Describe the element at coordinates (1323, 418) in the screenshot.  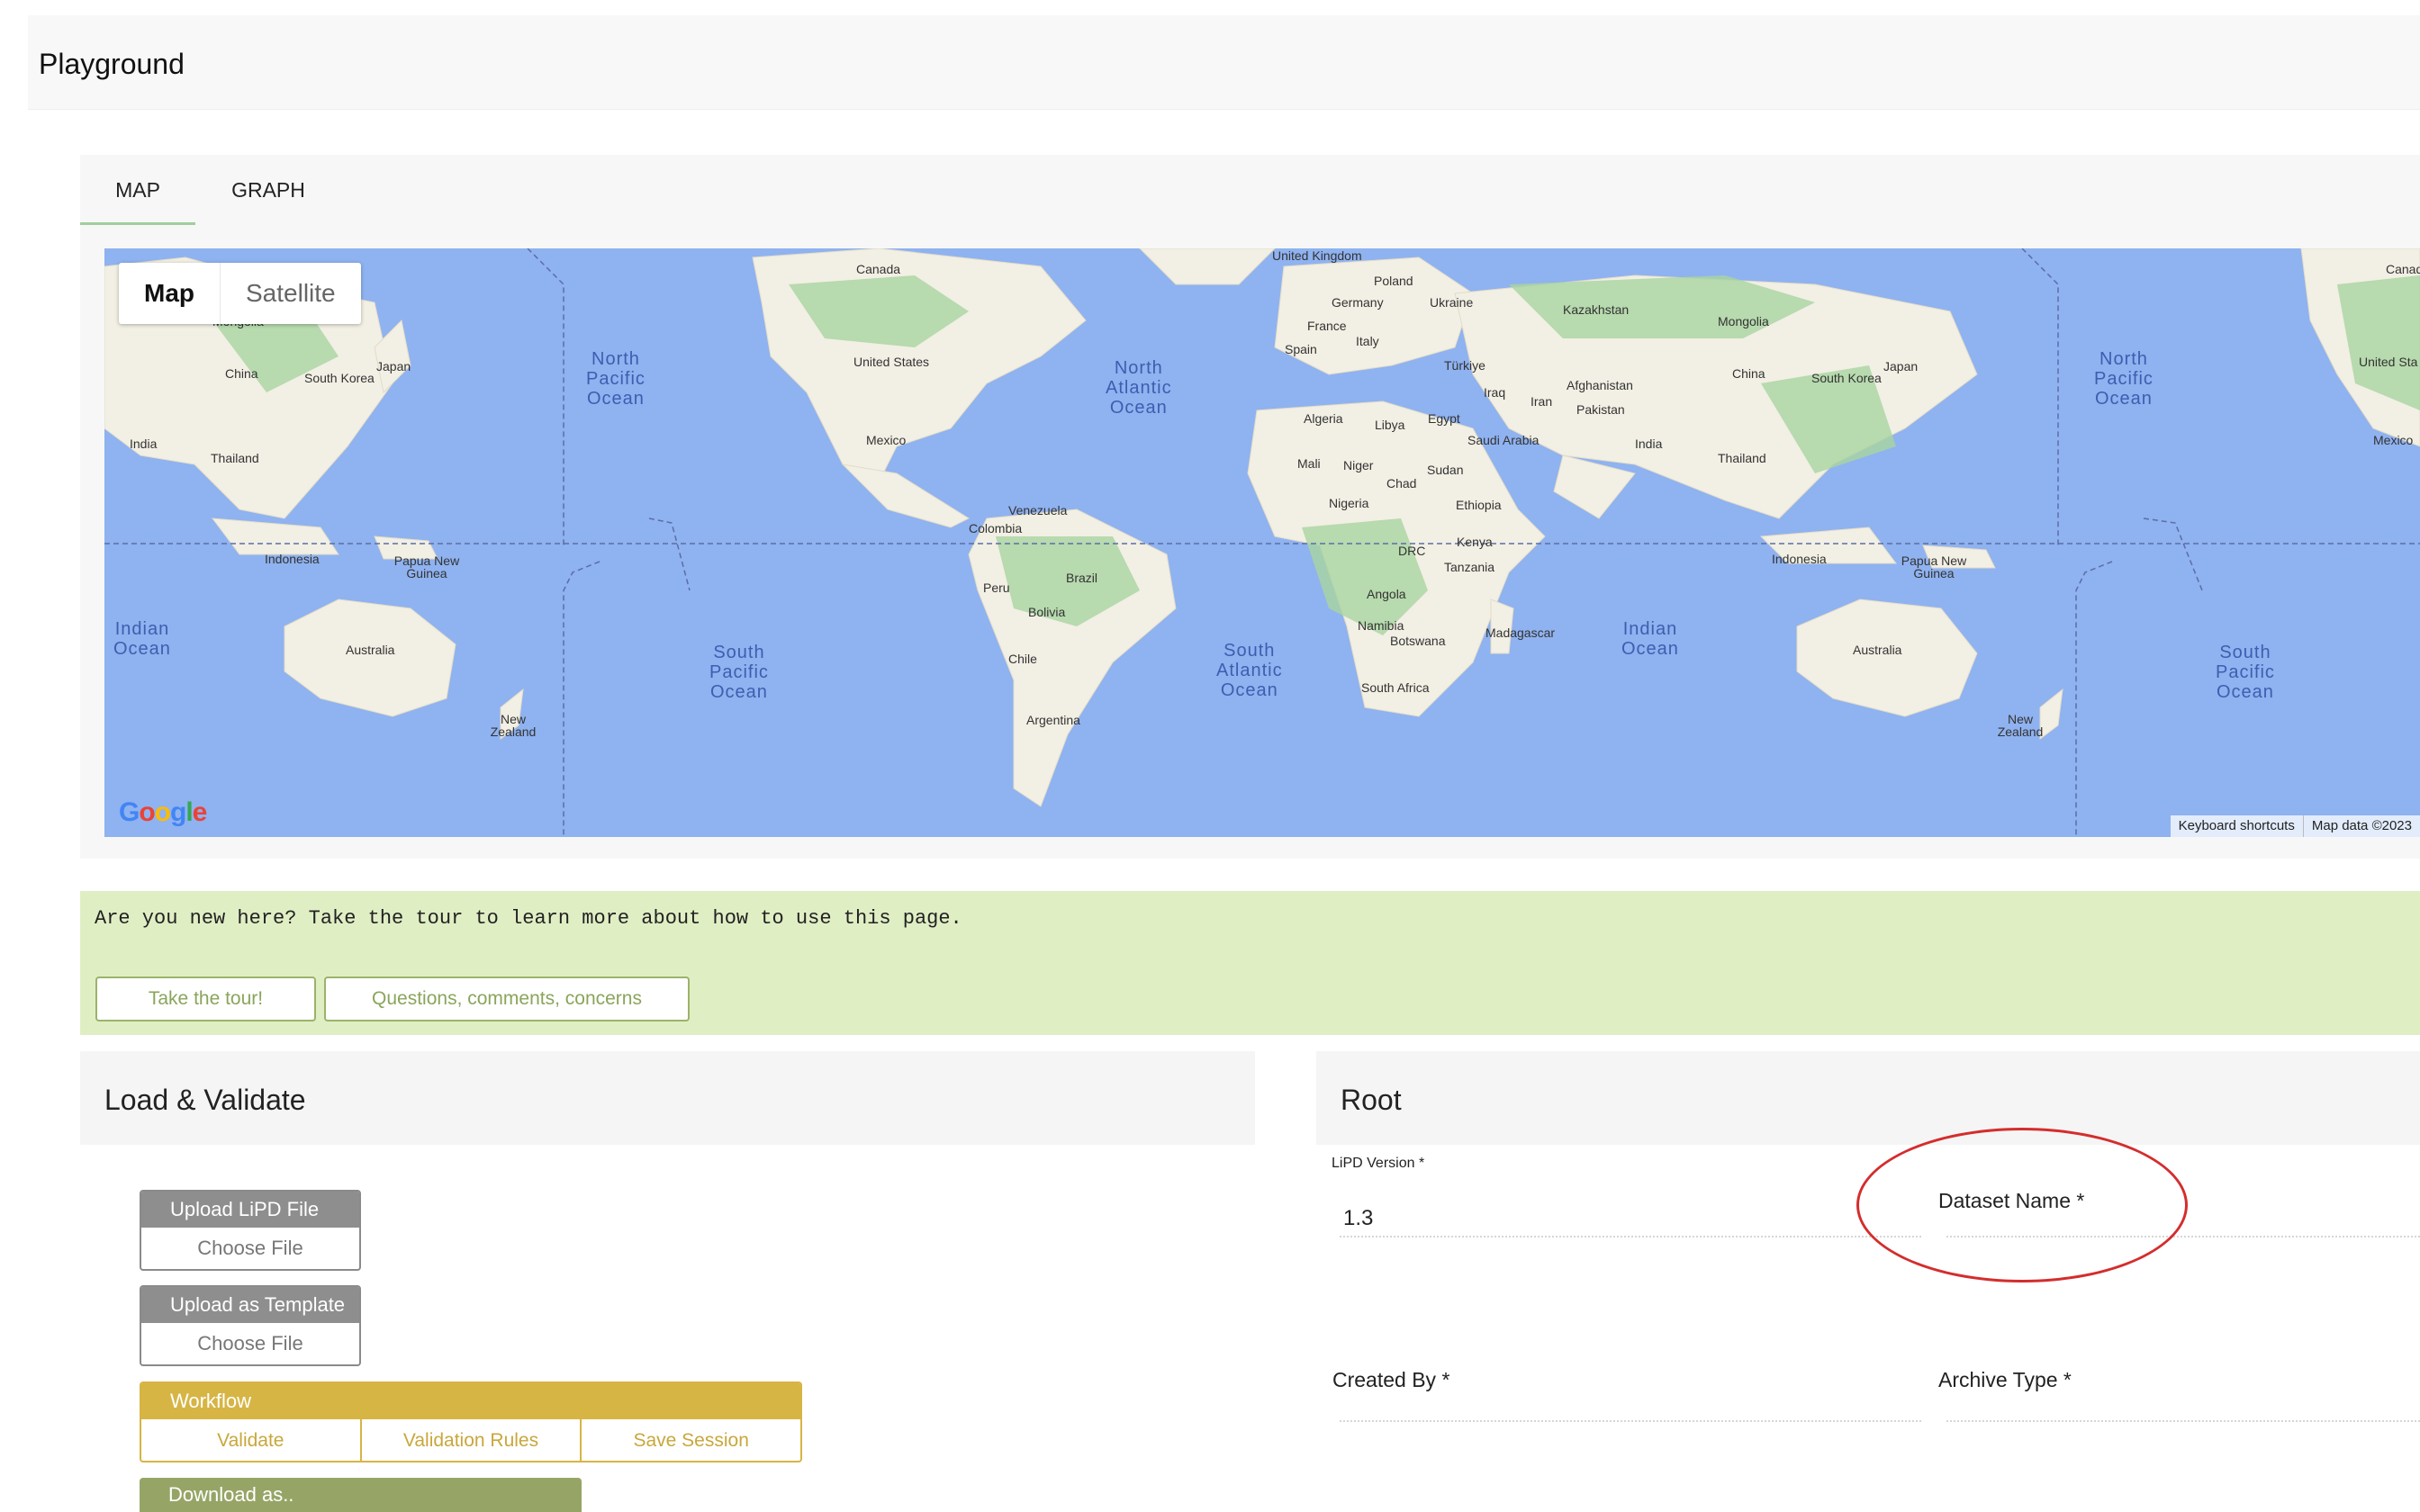
I see `map-label: Algeria` at that location.